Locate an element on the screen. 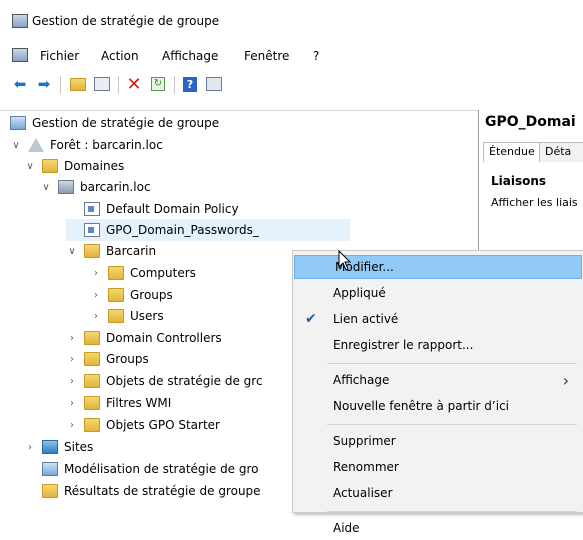  menu-item-label: Affichage is located at coordinates (361, 380).